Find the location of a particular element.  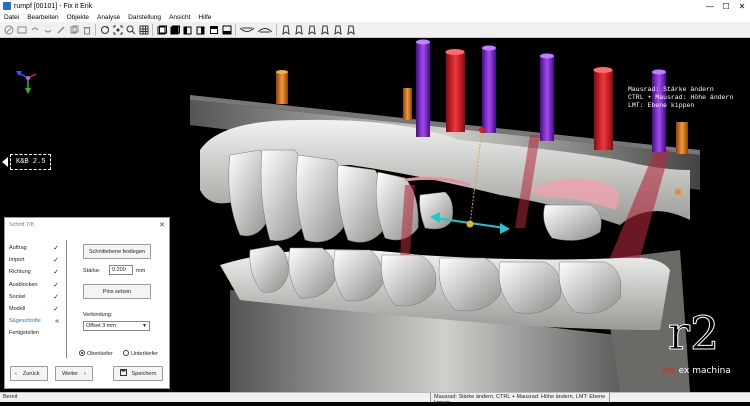

jaw-lower-icon is located at coordinates (265, 29).